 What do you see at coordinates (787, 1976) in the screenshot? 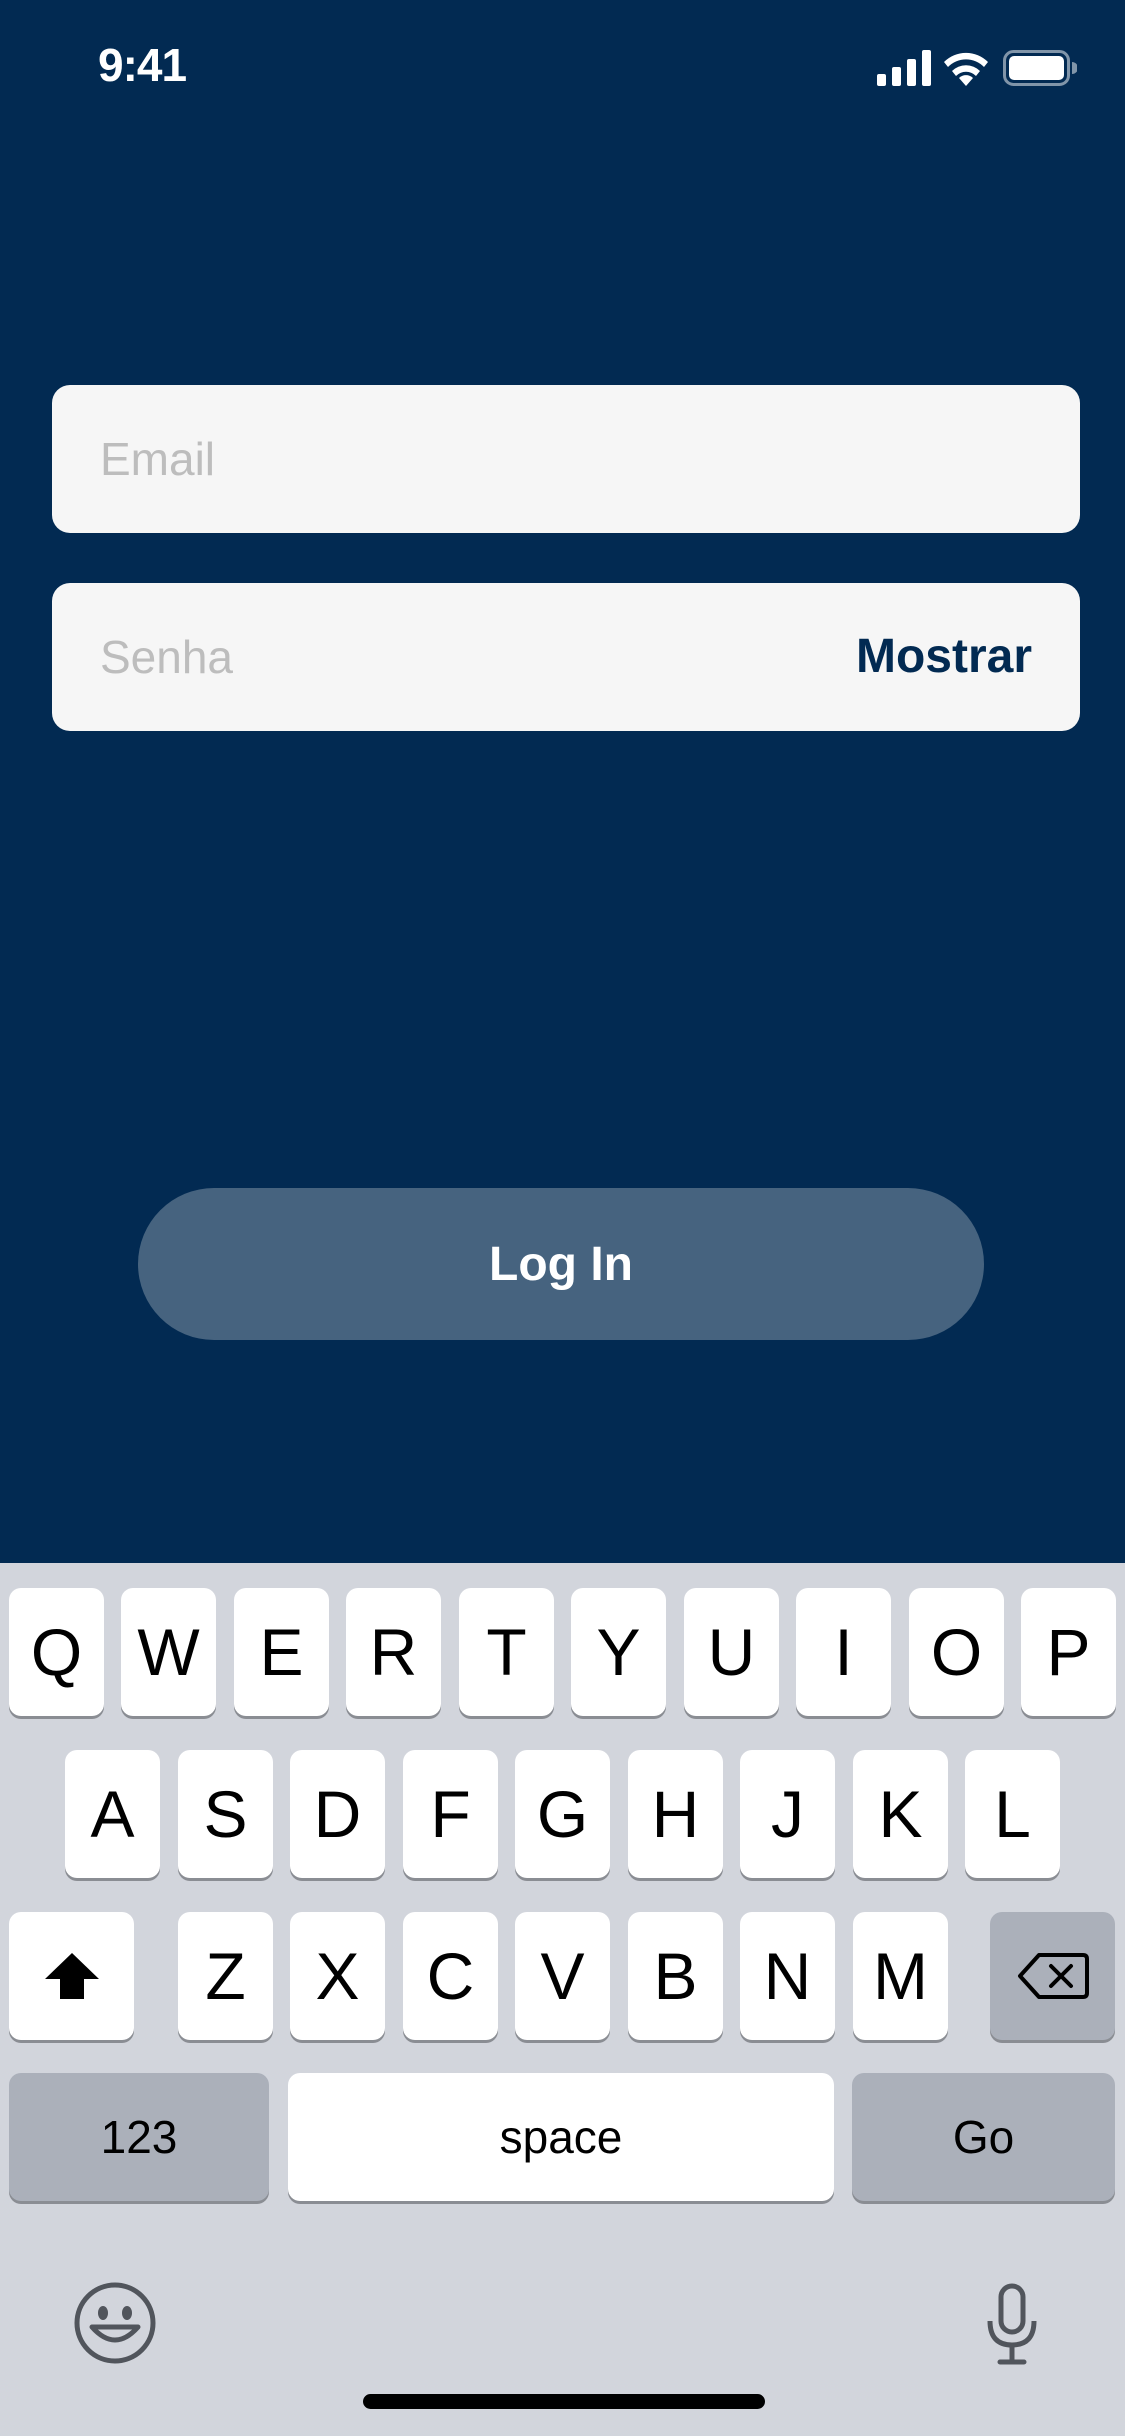
I see `key-n: N` at bounding box center [787, 1976].